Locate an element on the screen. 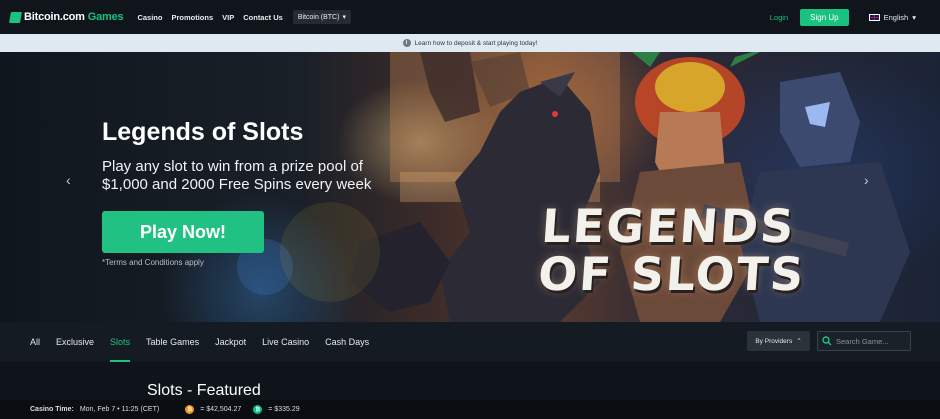 This screenshot has height=419, width=940. nav-link-casino: Casino is located at coordinates (149, 17).